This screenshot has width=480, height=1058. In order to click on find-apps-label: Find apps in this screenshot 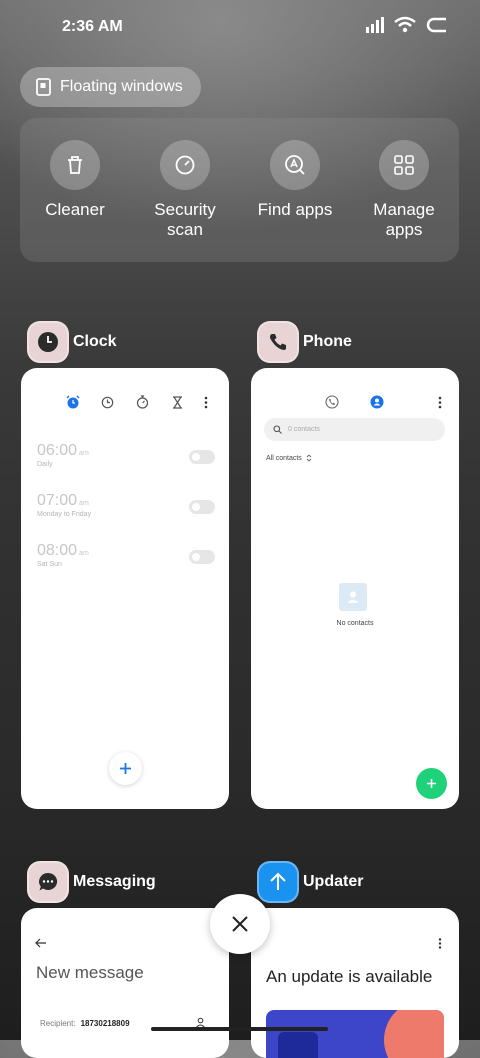, I will do `click(295, 209)`.